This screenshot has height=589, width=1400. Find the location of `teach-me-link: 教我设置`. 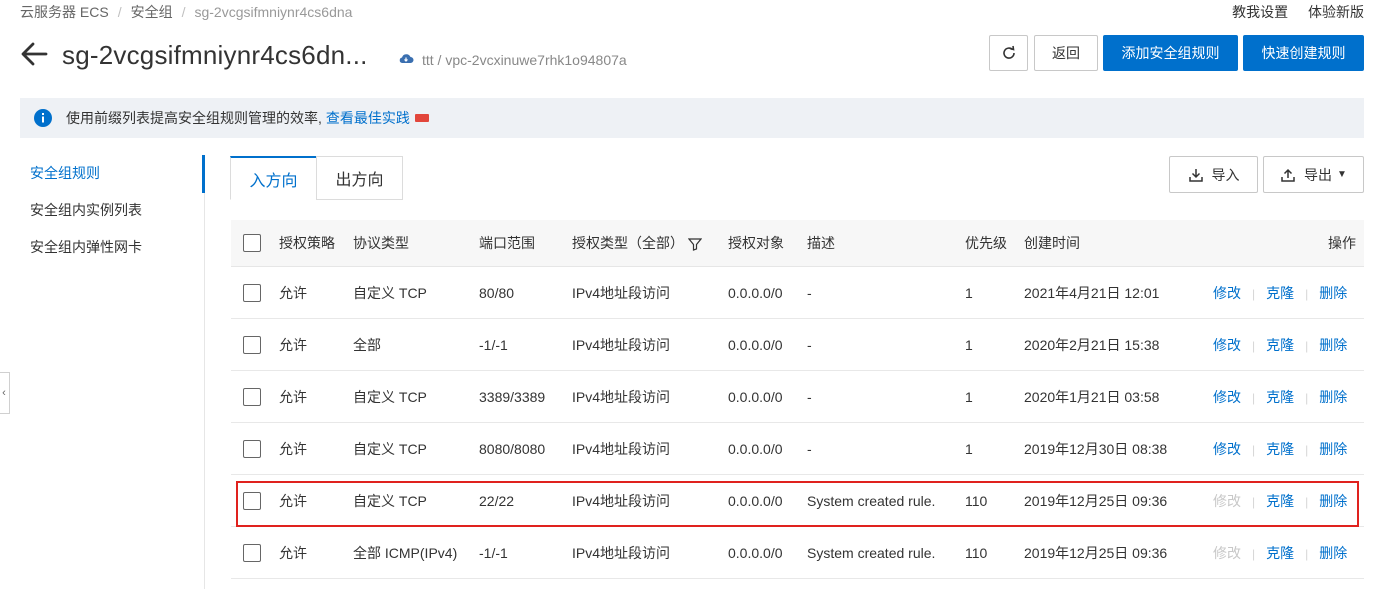

teach-me-link: 教我设置 is located at coordinates (1260, 12).